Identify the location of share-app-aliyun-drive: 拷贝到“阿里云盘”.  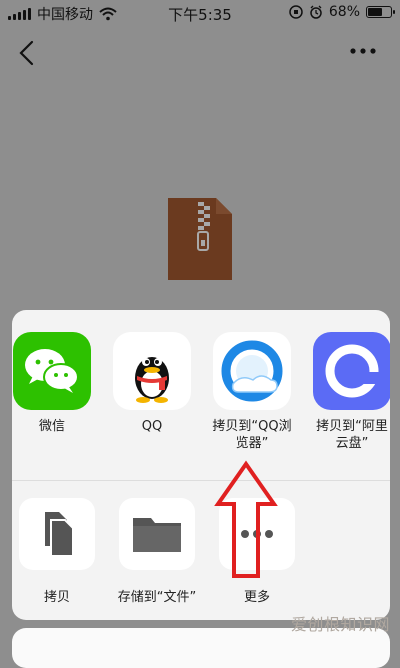
(350, 392).